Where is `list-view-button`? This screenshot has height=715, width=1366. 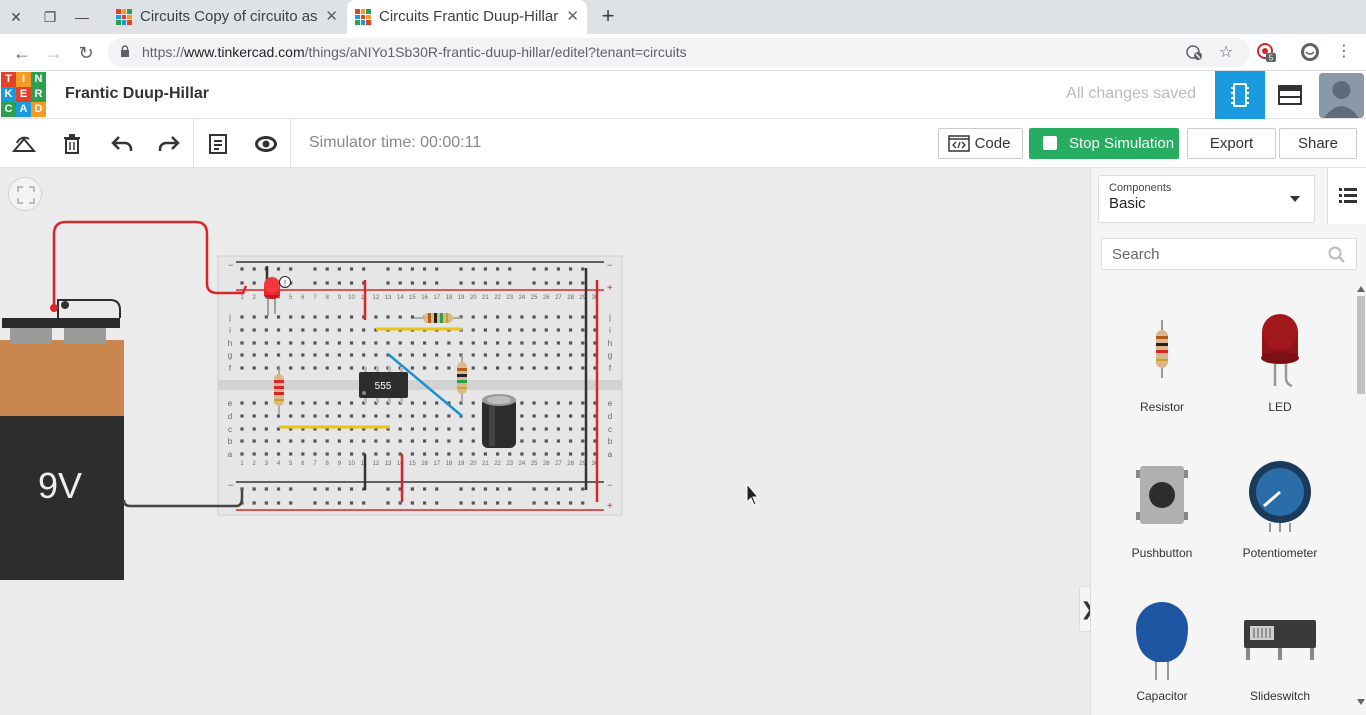
list-view-button is located at coordinates (1346, 196).